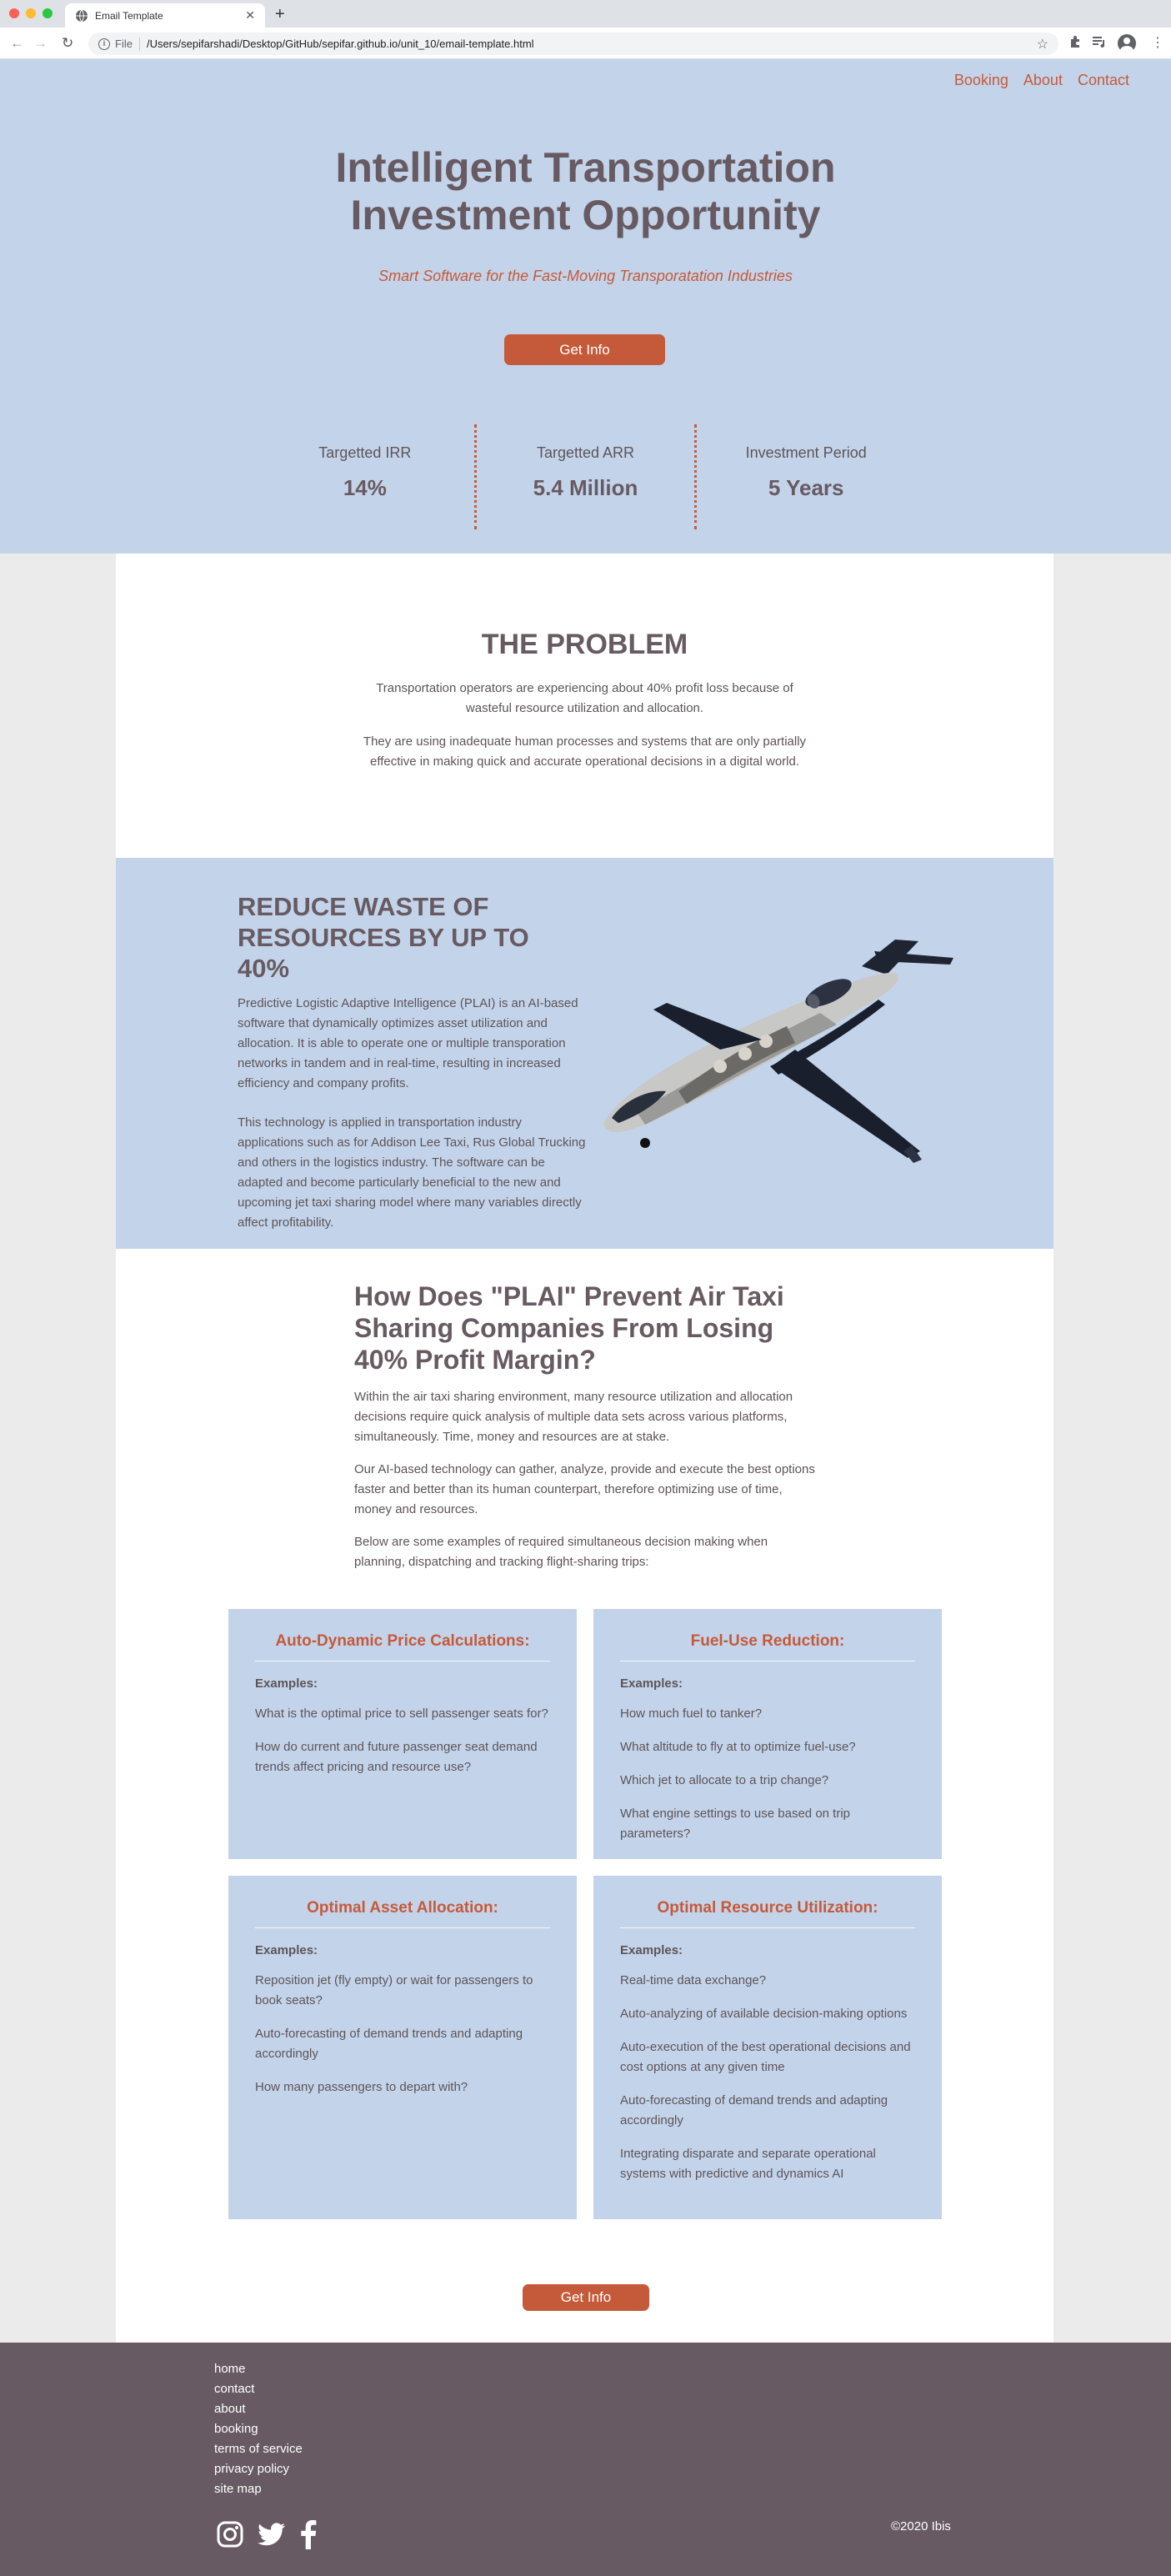 The width and height of the screenshot is (1171, 2576). Describe the element at coordinates (250, 15) in the screenshot. I see `close-tab-icon: ✕` at that location.